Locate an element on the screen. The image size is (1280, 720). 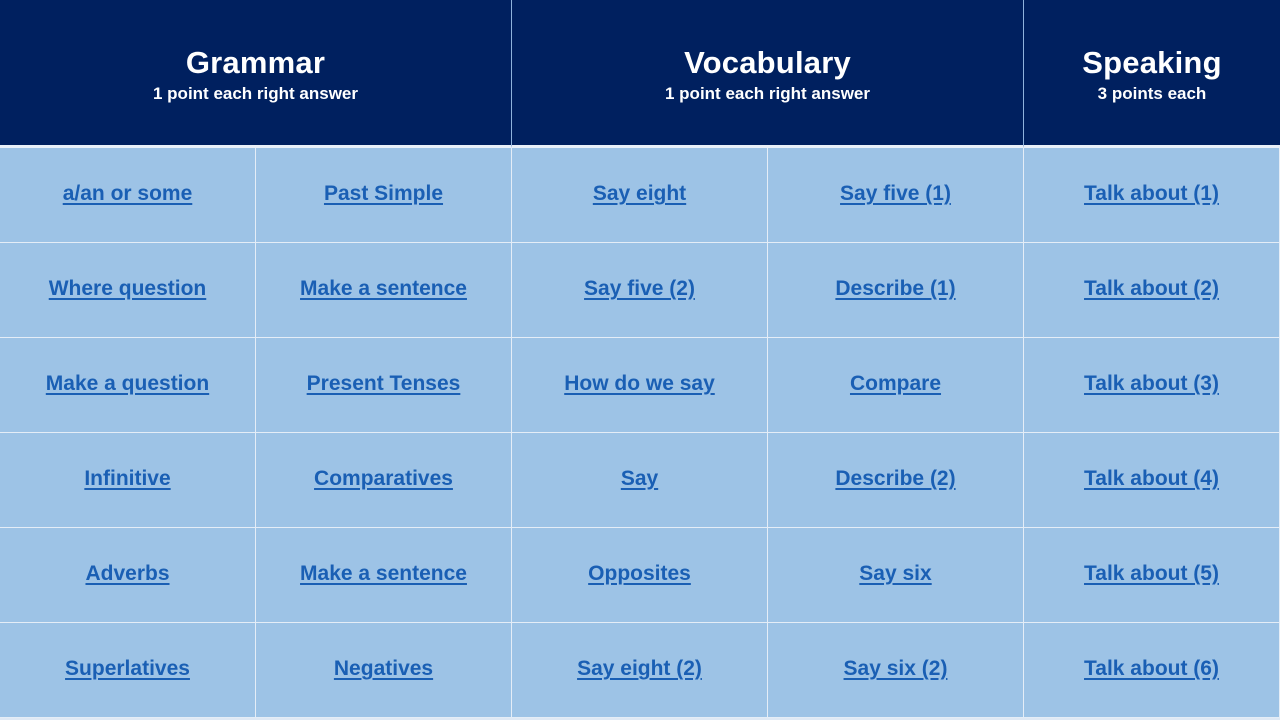
board-cell: Describe (2) is located at coordinates (896, 480).